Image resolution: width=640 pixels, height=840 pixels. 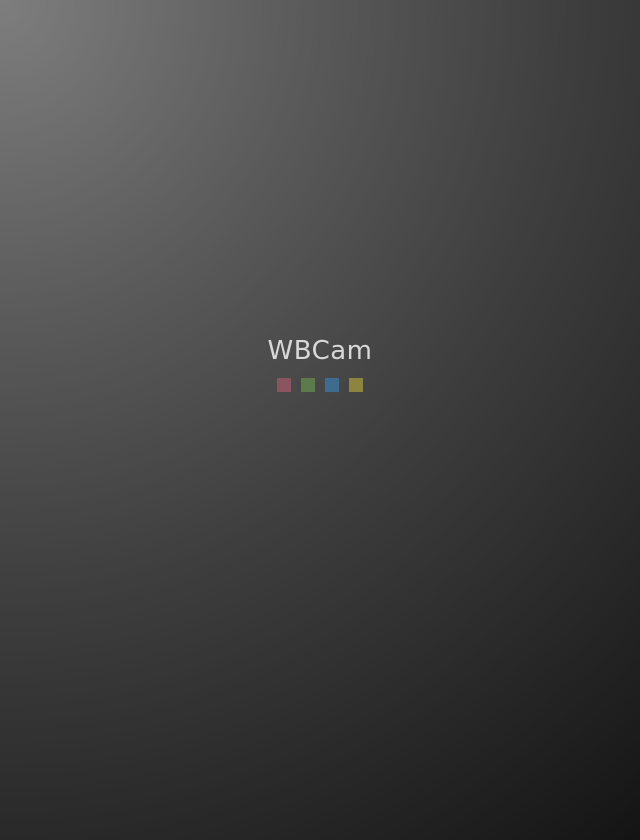 What do you see at coordinates (320, 385) in the screenshot?
I see `loading-indicator` at bounding box center [320, 385].